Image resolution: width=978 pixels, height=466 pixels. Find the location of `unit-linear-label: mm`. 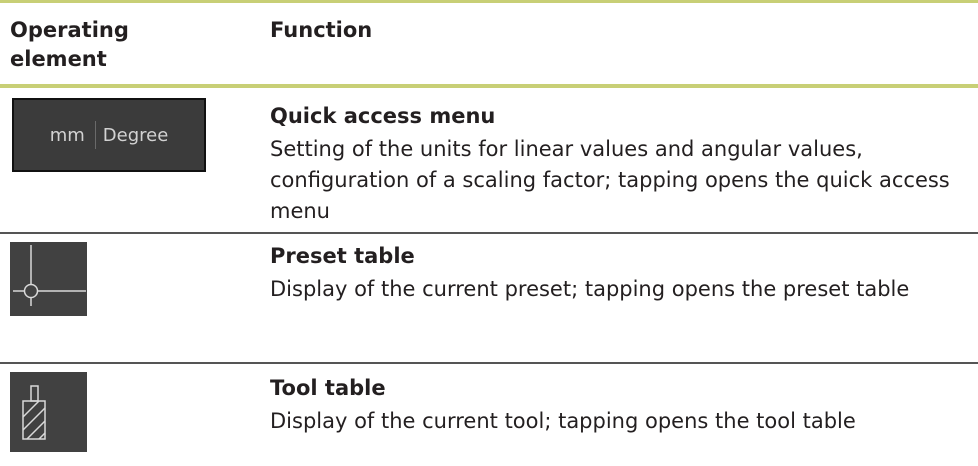

unit-linear-label: mm is located at coordinates (67, 135).